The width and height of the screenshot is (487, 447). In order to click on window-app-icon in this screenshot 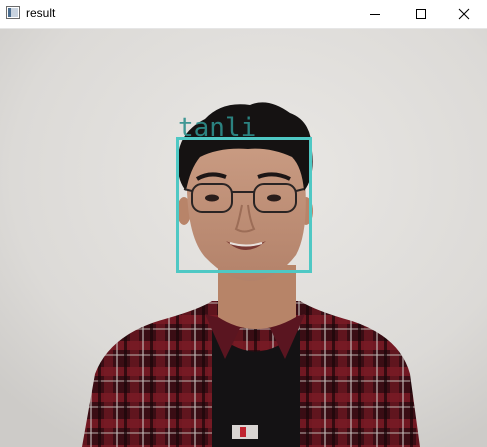, I will do `click(13, 12)`.